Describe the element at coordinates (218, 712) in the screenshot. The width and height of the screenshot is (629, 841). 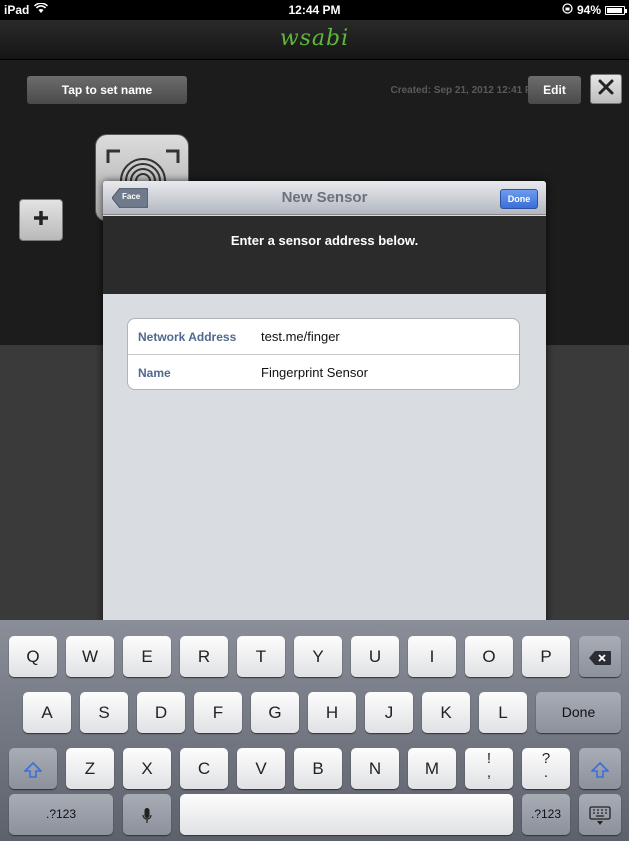
I see `key-f: F` at that location.